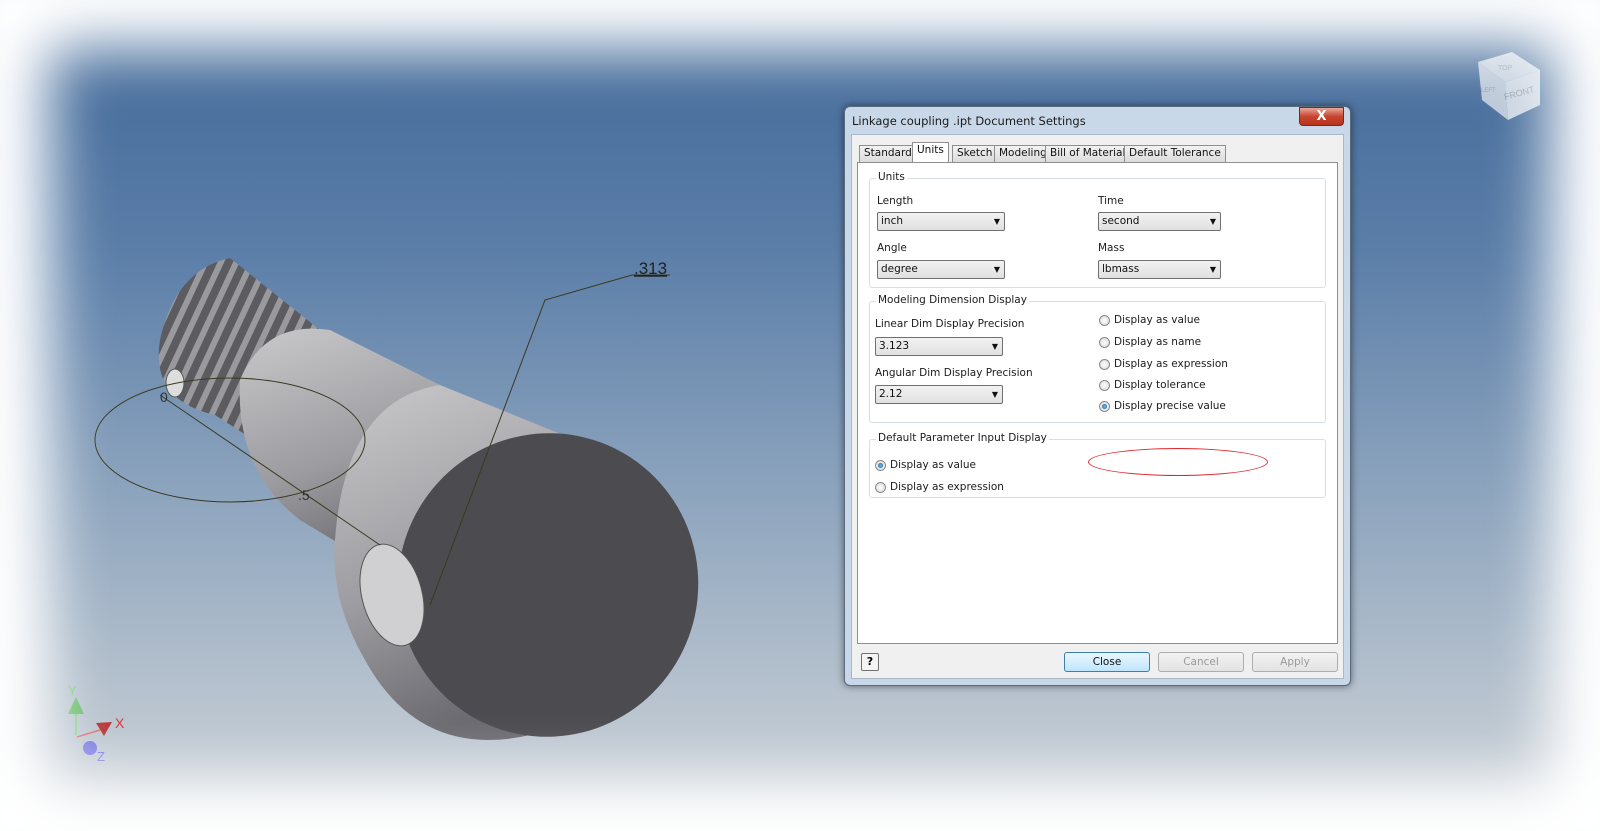 This screenshot has width=1600, height=831. Describe the element at coordinates (1160, 385) in the screenshot. I see `radio-label: Display tolerance` at that location.